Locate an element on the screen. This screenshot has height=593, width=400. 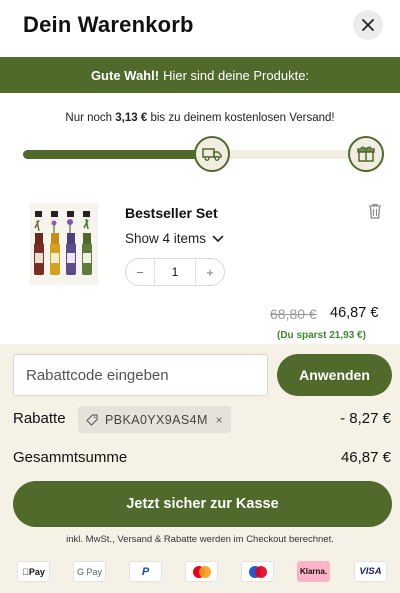
banner-strong: Gute Wahl! is located at coordinates (125, 75).